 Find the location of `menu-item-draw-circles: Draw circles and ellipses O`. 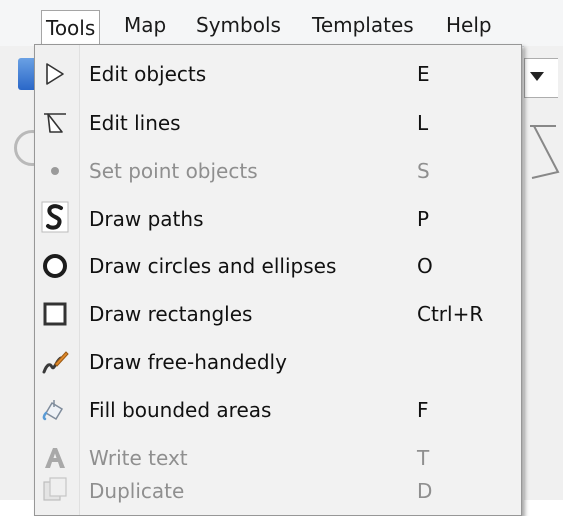

menu-item-draw-circles: Draw circles and ellipses O is located at coordinates (278, 266).